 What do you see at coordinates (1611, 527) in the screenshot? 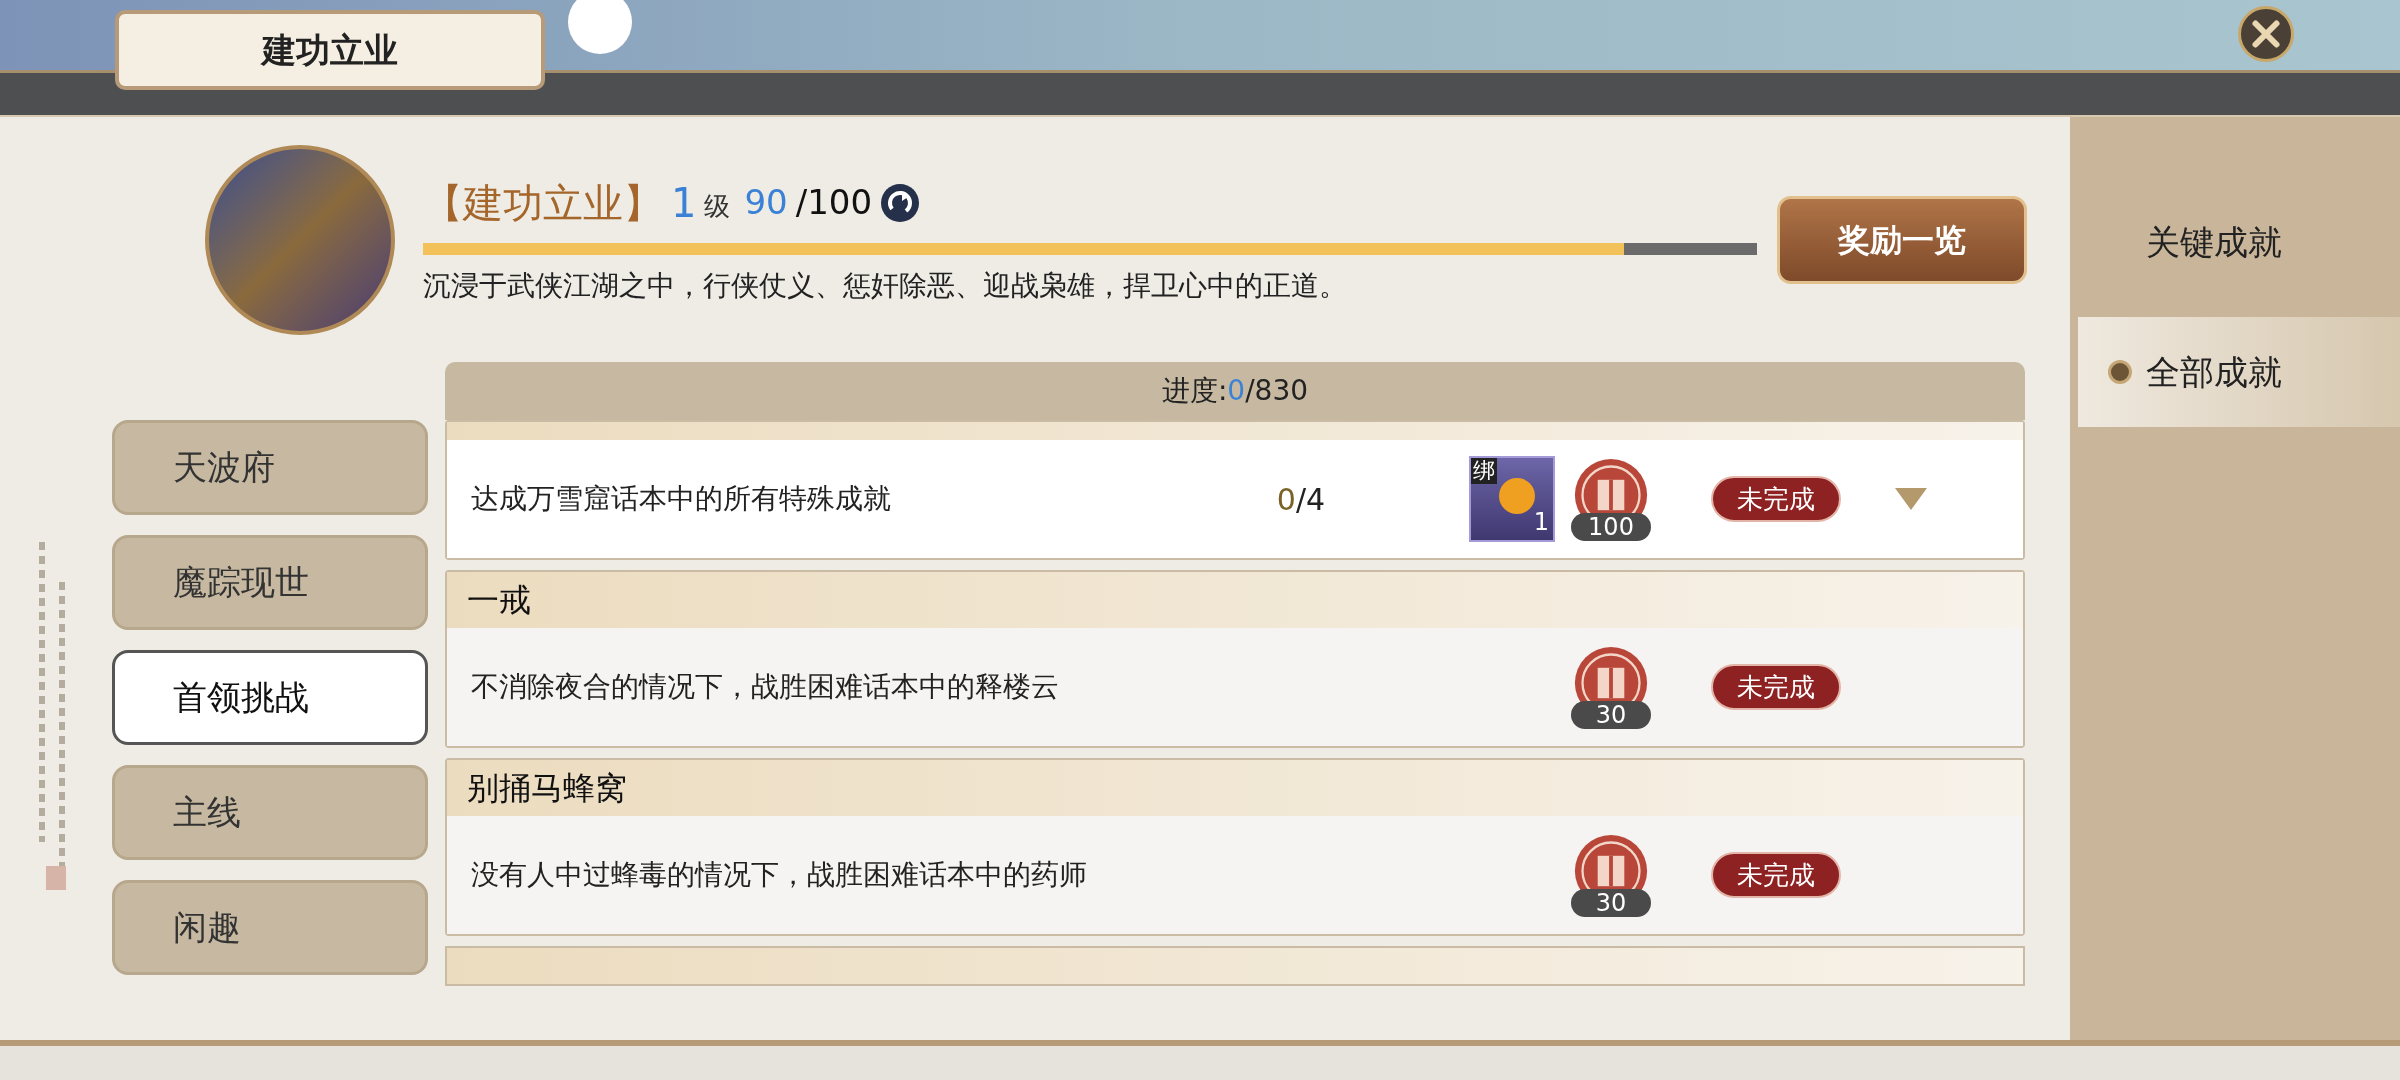
I see `coin-amount: 100` at bounding box center [1611, 527].